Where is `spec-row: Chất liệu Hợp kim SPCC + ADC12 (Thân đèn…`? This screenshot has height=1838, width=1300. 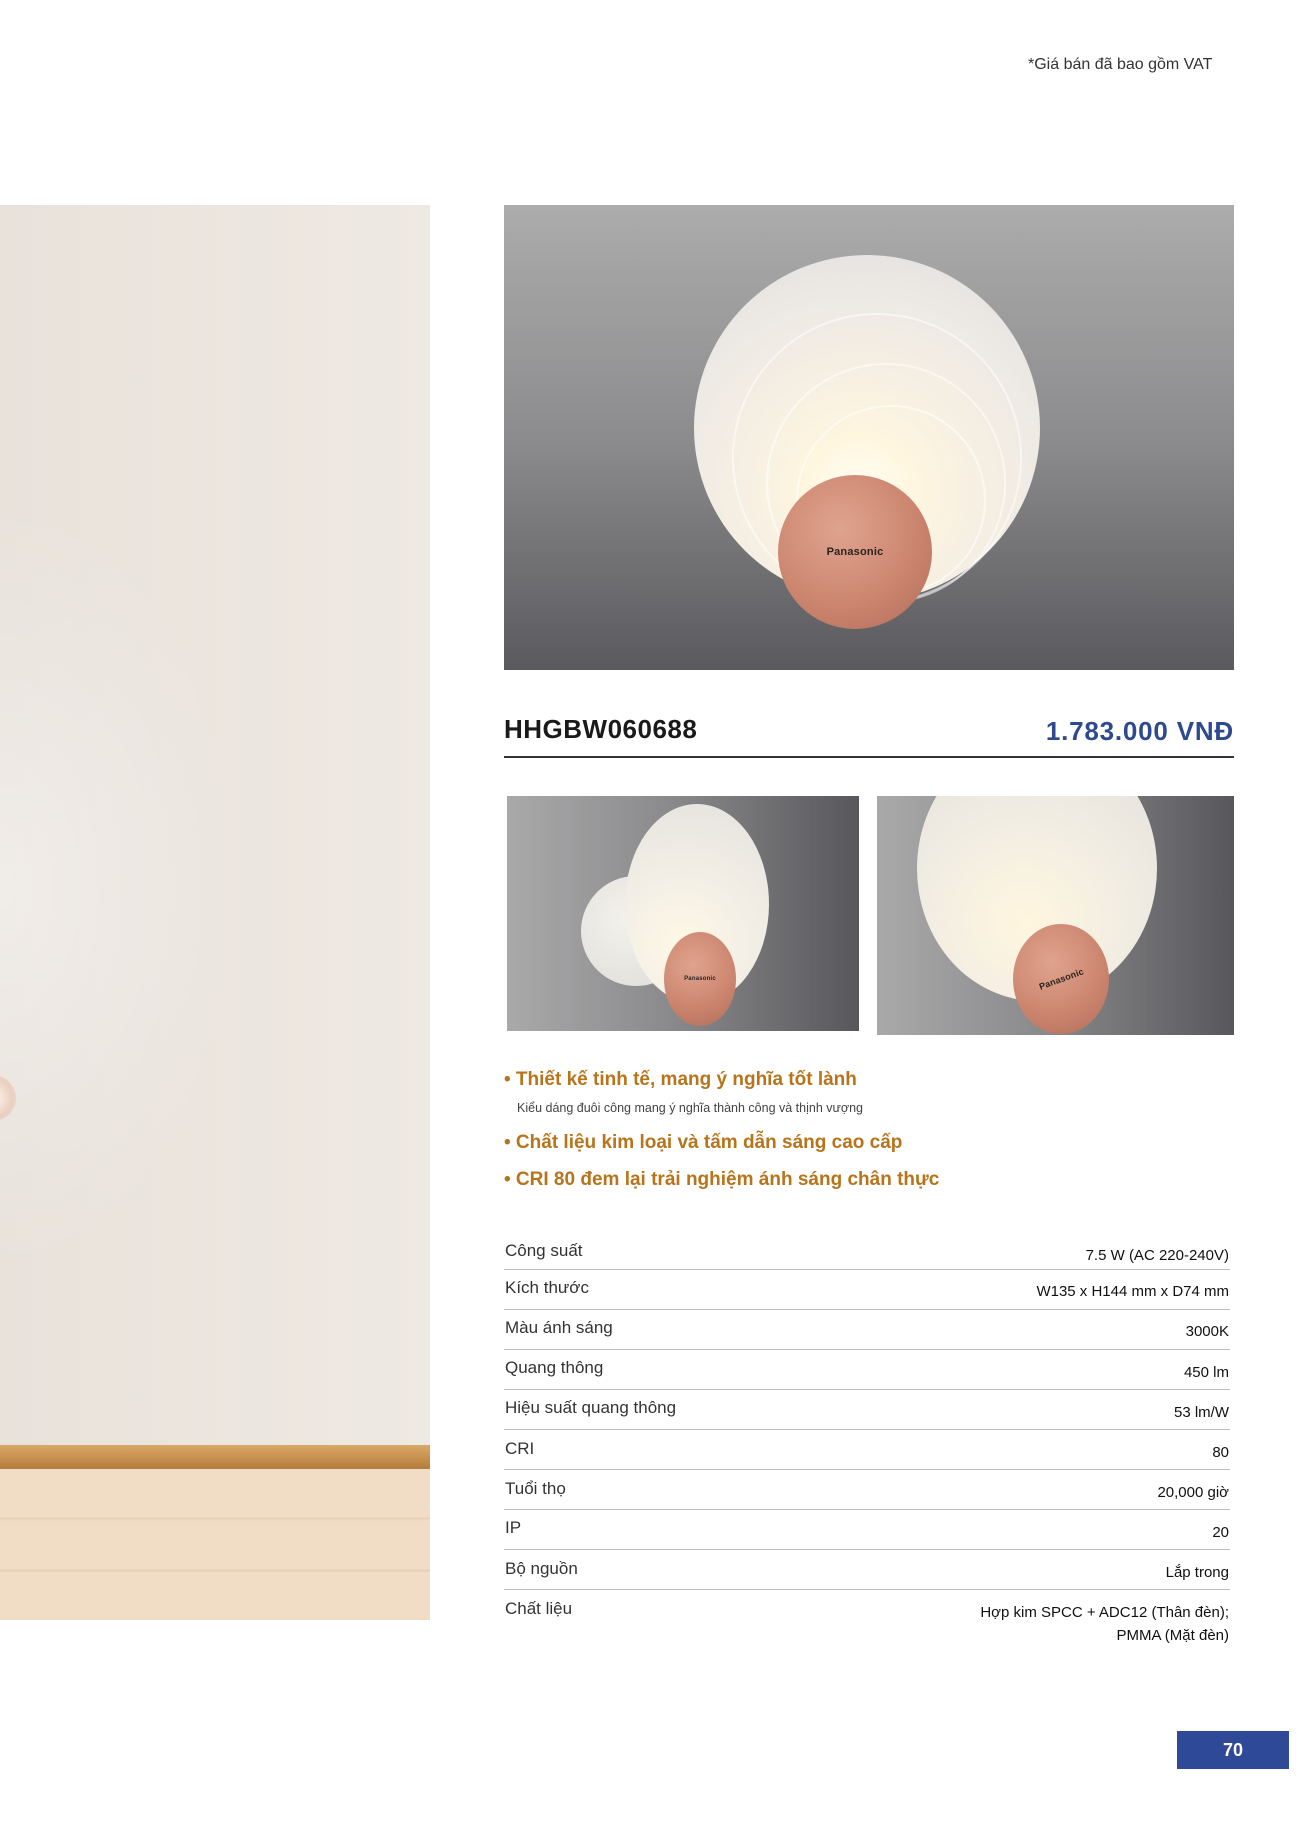 spec-row: Chất liệu Hợp kim SPCC + ADC12 (Thân đèn… is located at coordinates (867, 1620).